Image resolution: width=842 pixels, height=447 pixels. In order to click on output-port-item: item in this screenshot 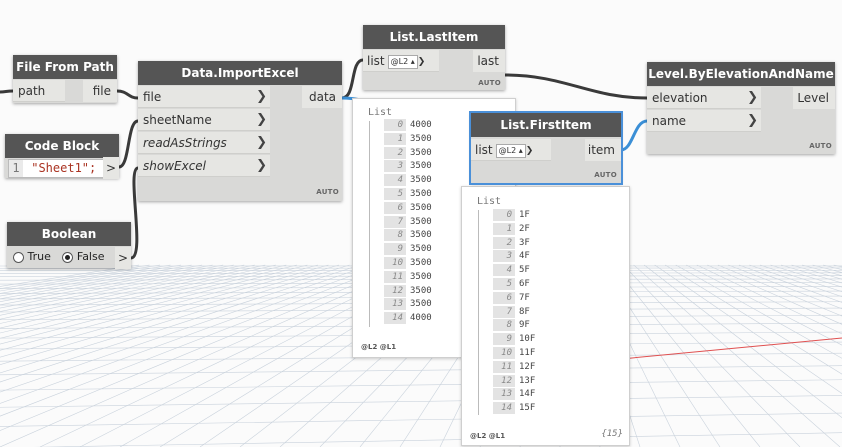, I will do `click(603, 150)`.